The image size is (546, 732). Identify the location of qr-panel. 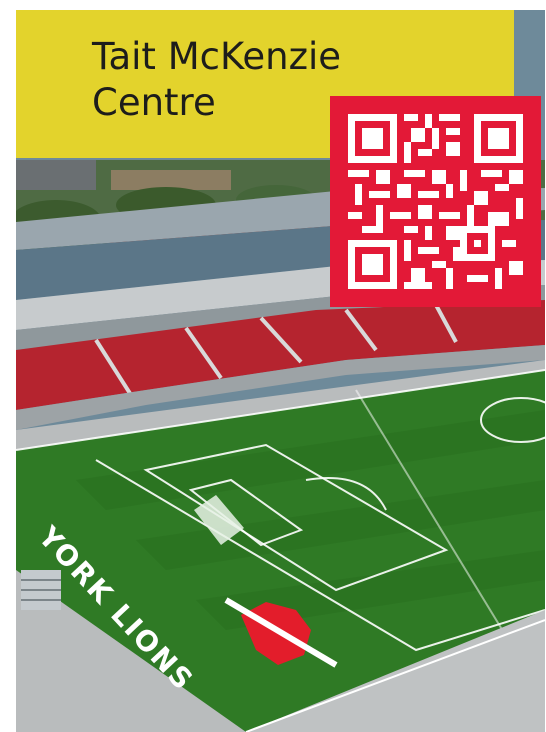
(435, 201).